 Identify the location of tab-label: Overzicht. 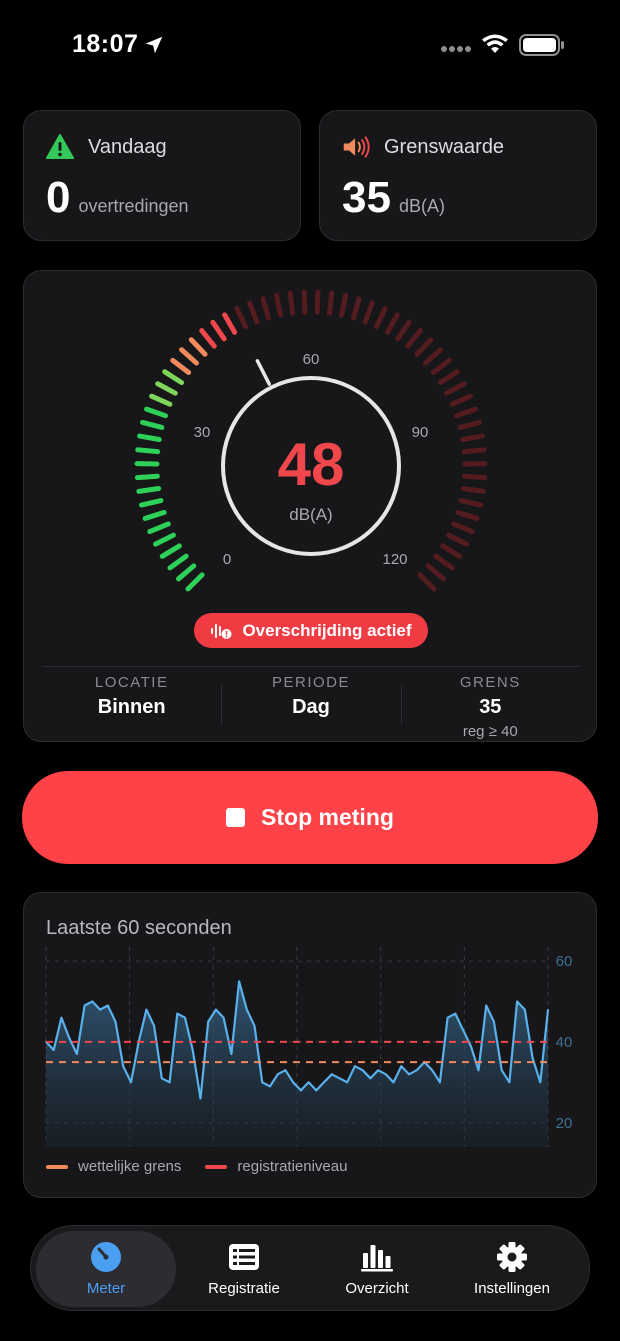
(377, 1288).